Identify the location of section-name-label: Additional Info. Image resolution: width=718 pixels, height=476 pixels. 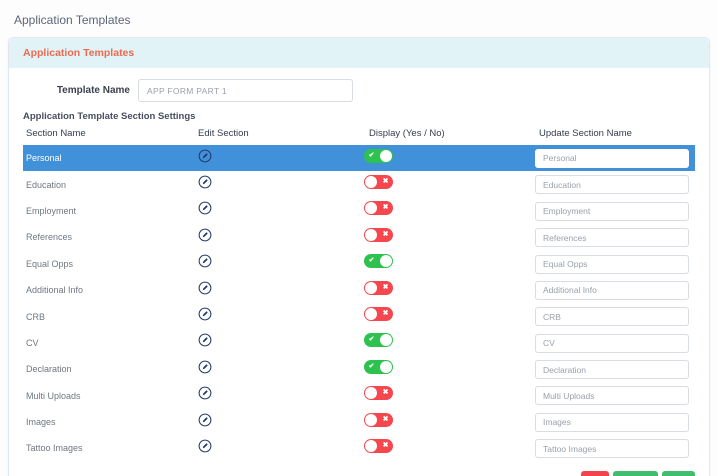
(55, 290).